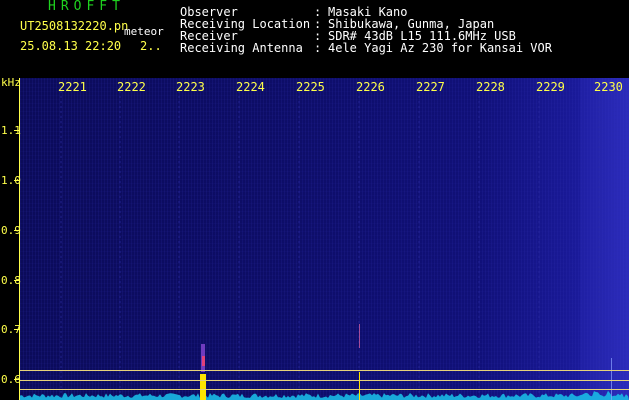 Image resolution: width=629 pixels, height=400 pixels. I want to click on antenna-value: 4ele Yagi Az 230 for Kansai VOR, so click(440, 48).